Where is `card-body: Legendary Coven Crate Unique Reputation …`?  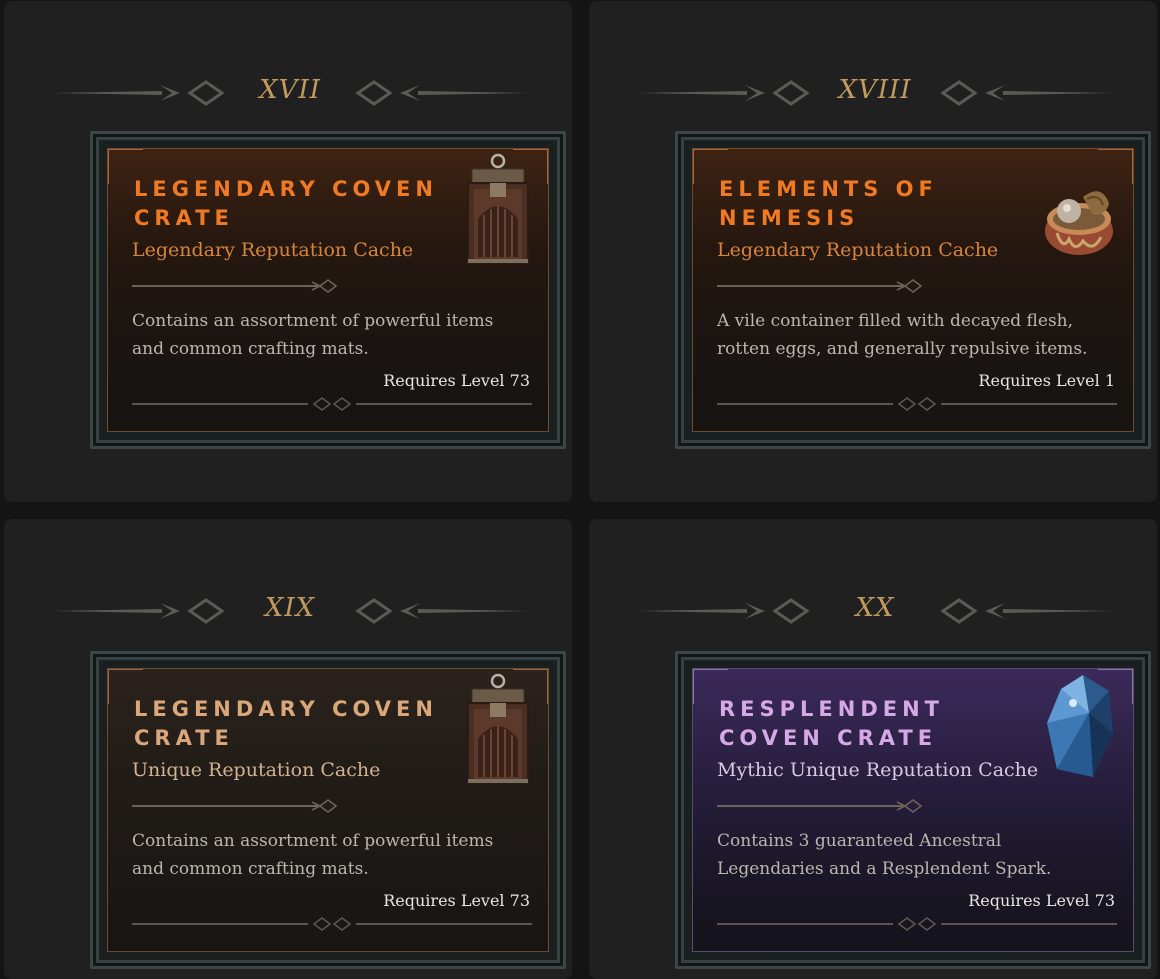
card-body: Legendary Coven Crate Unique Reputation … is located at coordinates (328, 810).